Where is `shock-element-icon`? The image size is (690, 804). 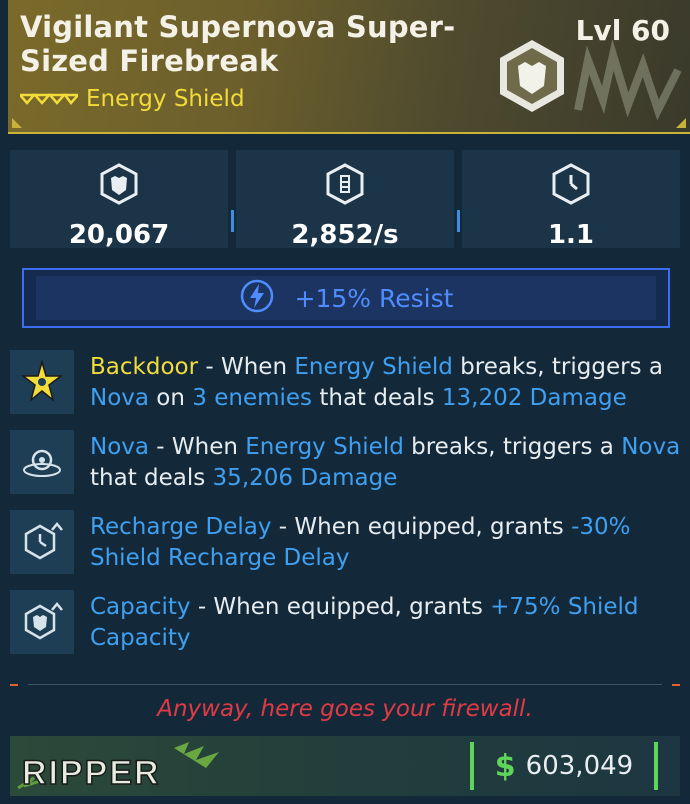 shock-element-icon is located at coordinates (257, 298).